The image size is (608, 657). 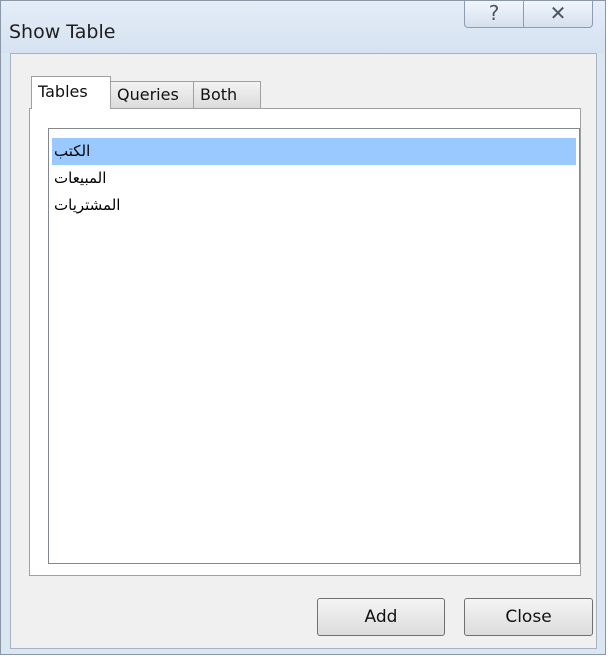 I want to click on help-icon: ?, so click(x=494, y=13).